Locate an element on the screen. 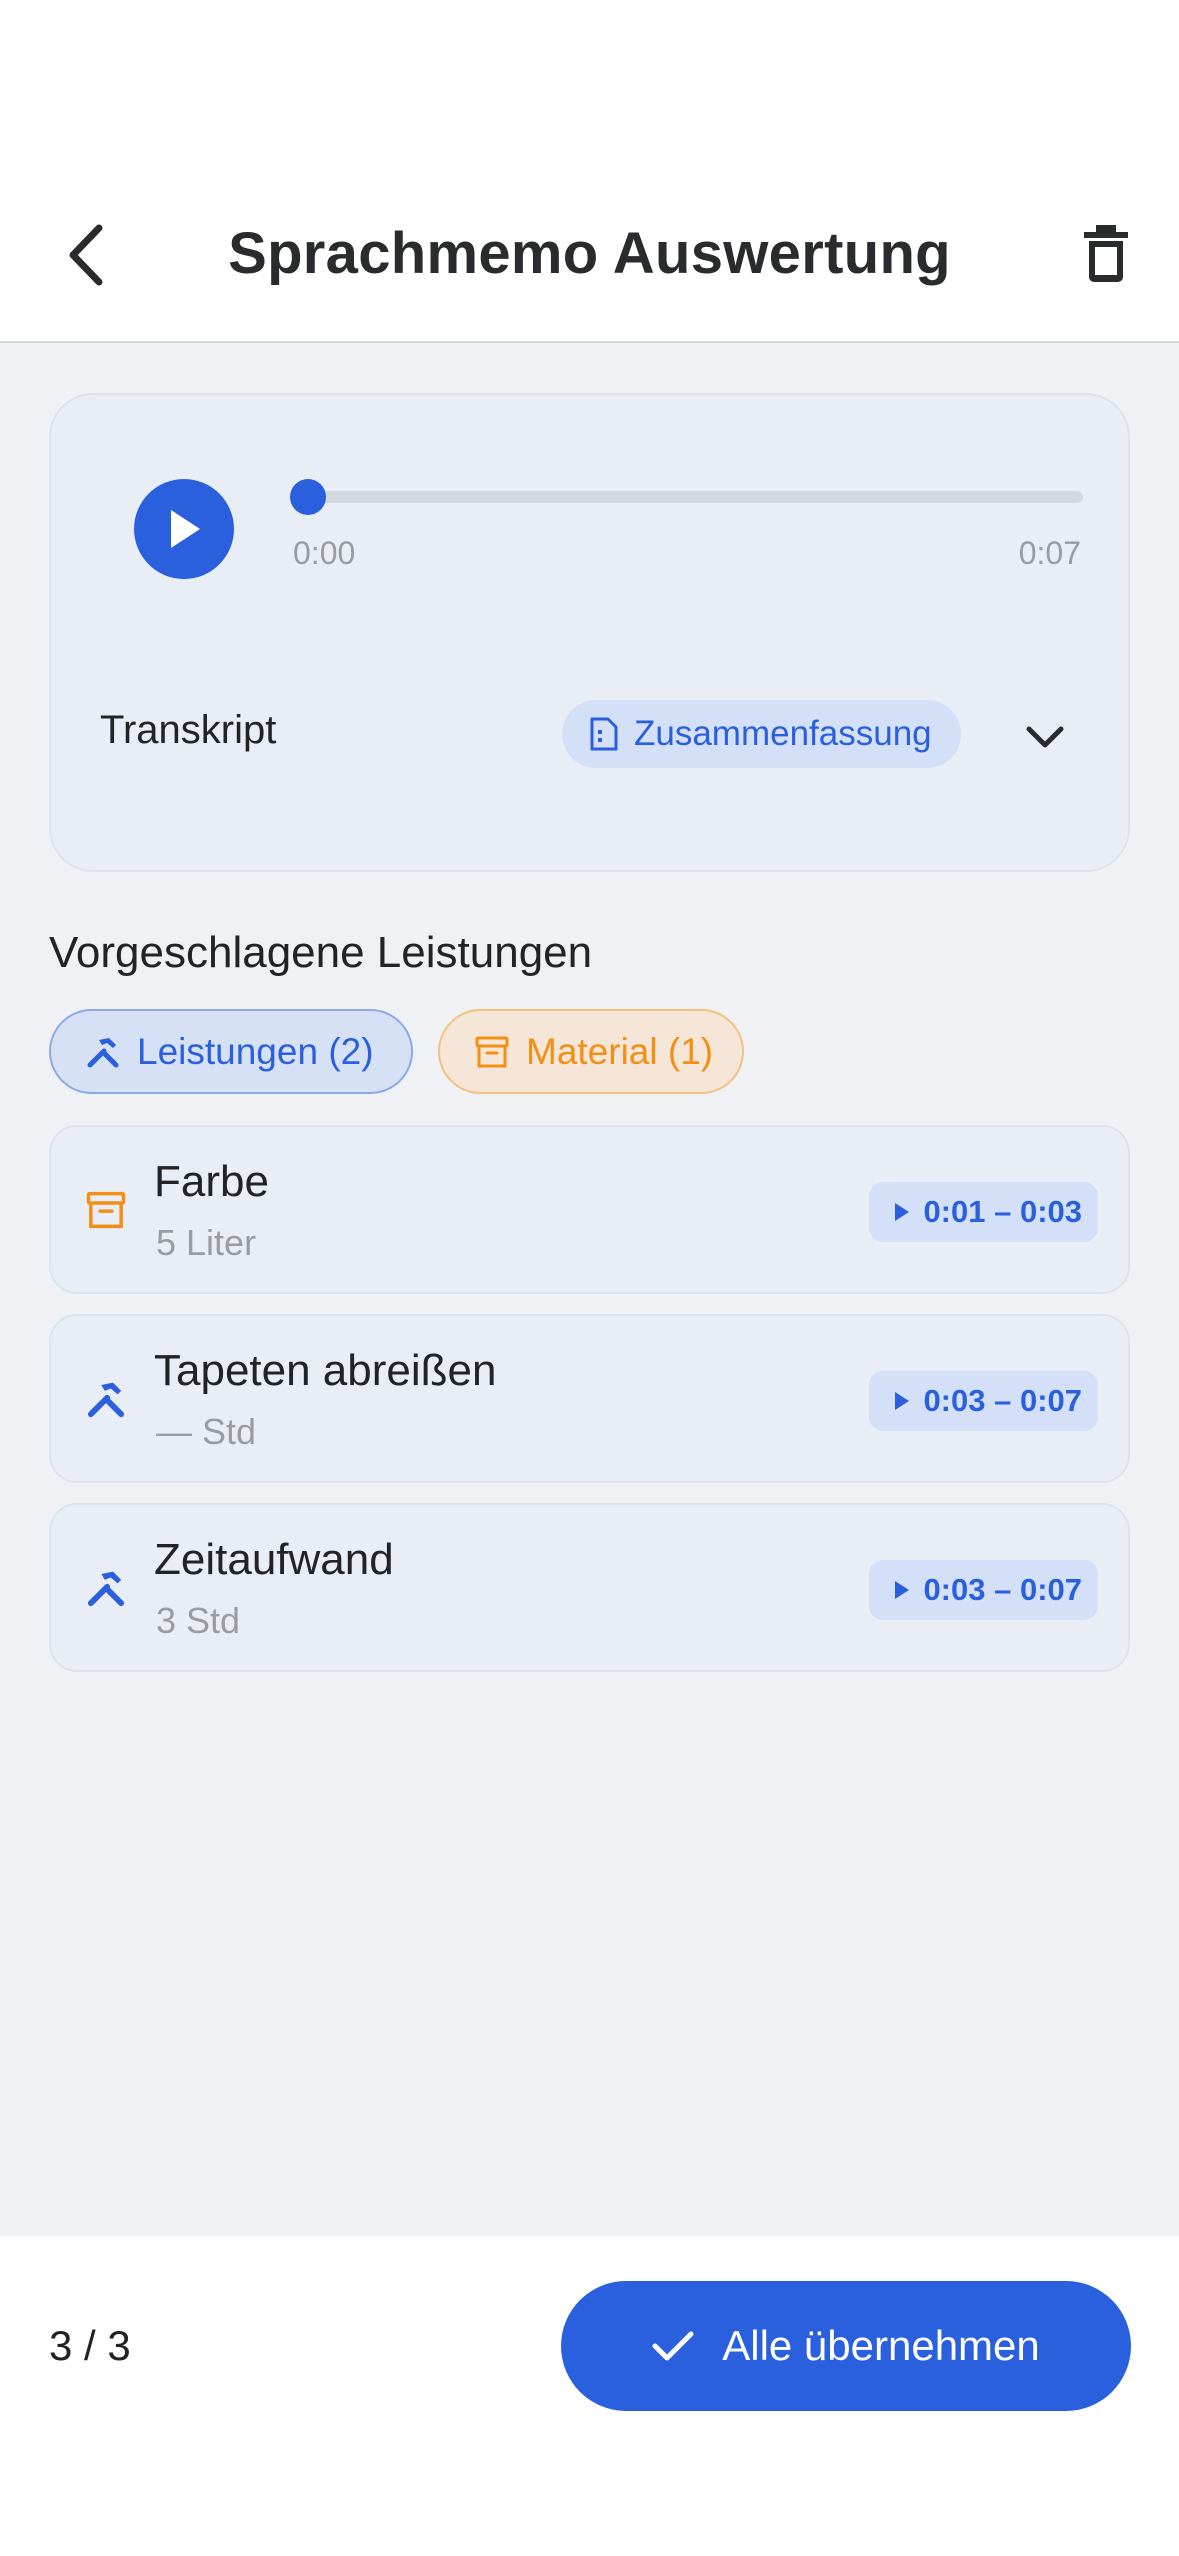  check-icon is located at coordinates (673, 2346).